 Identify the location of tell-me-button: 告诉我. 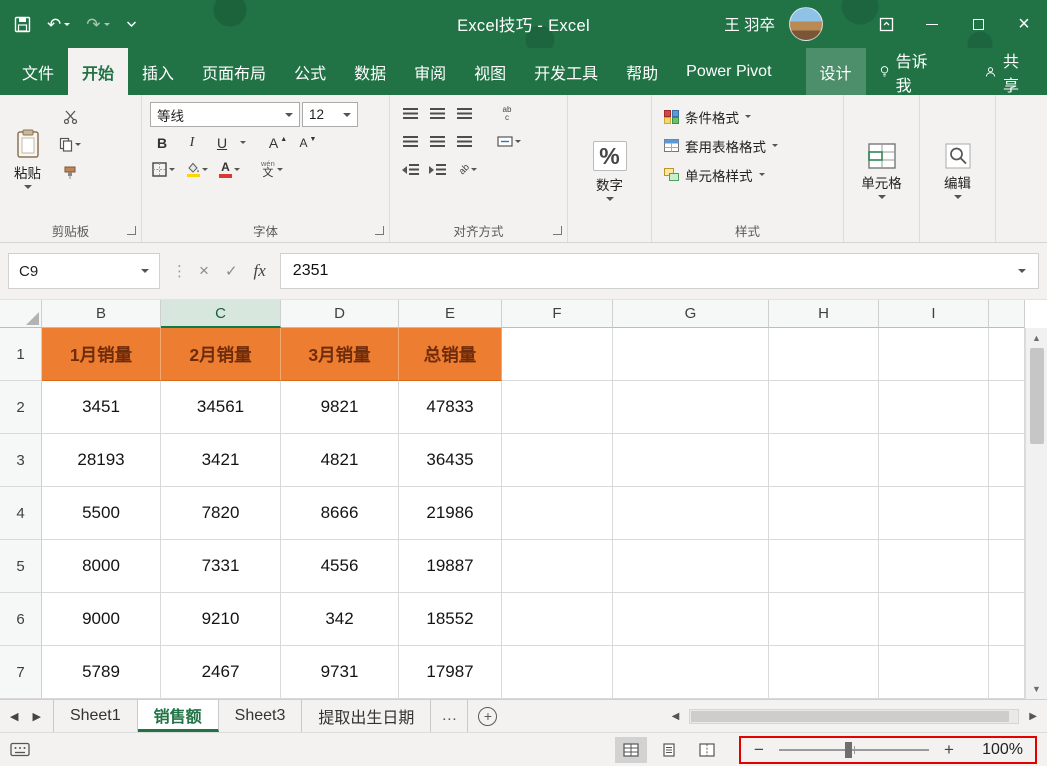
(904, 71).